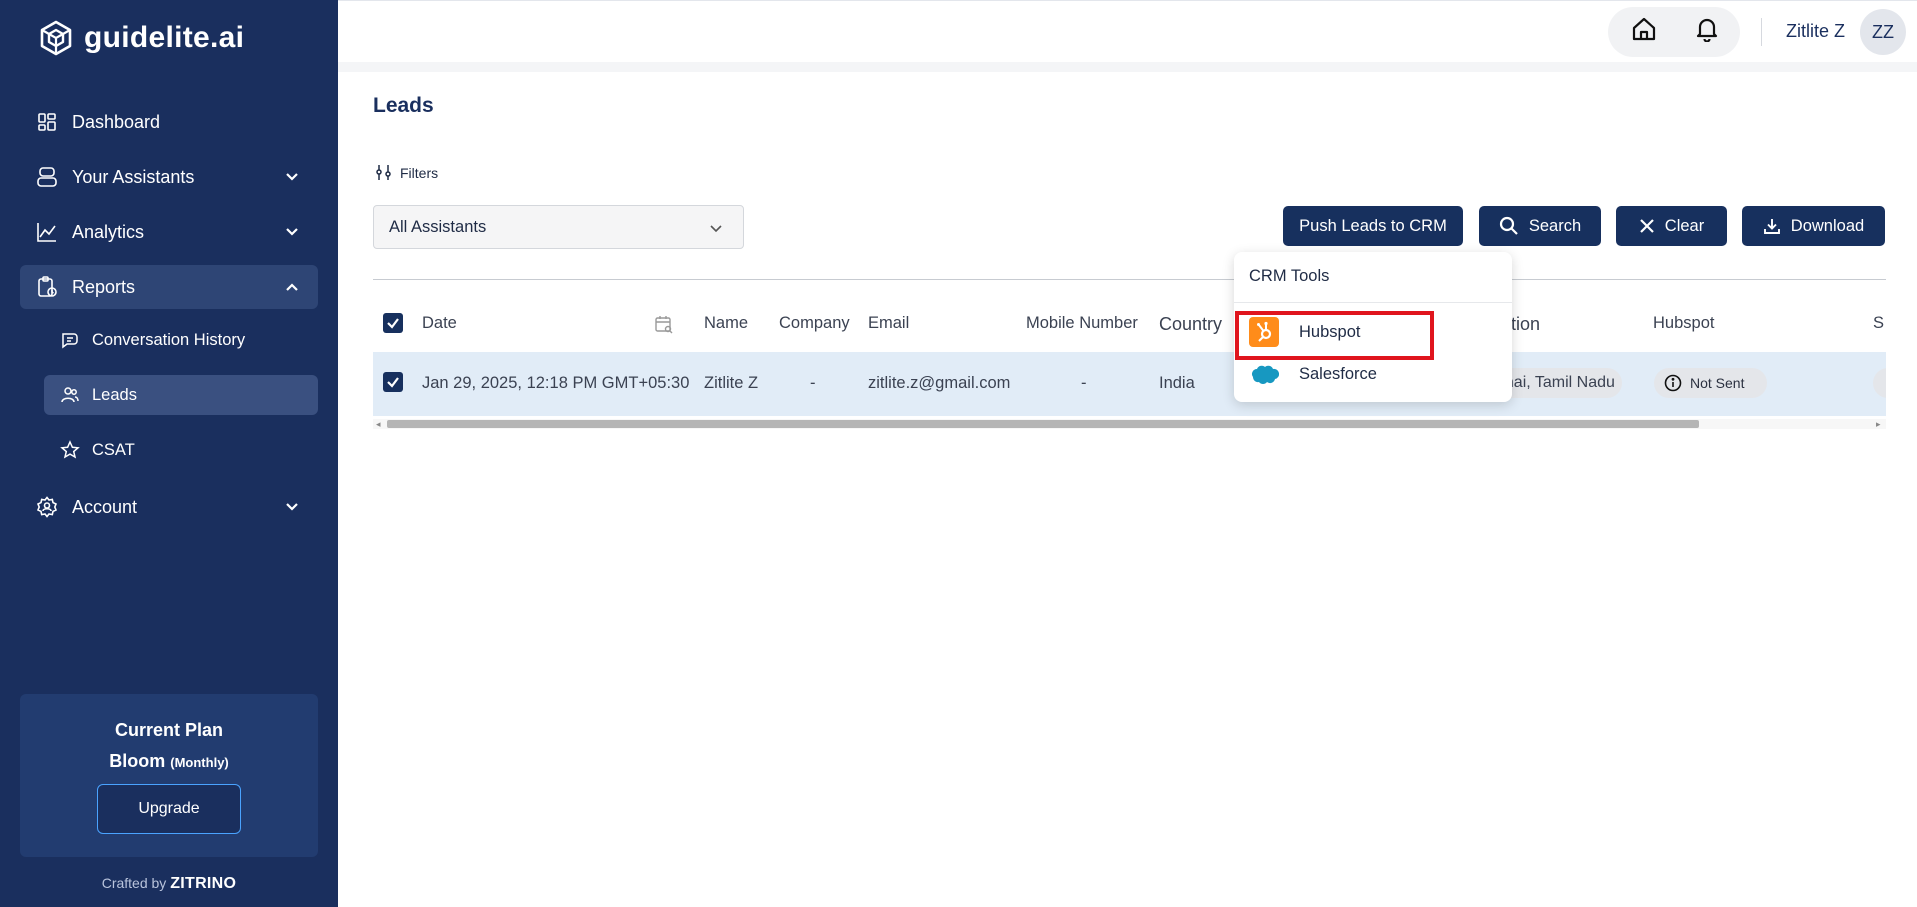  I want to click on section-divider, so click(1129, 279).